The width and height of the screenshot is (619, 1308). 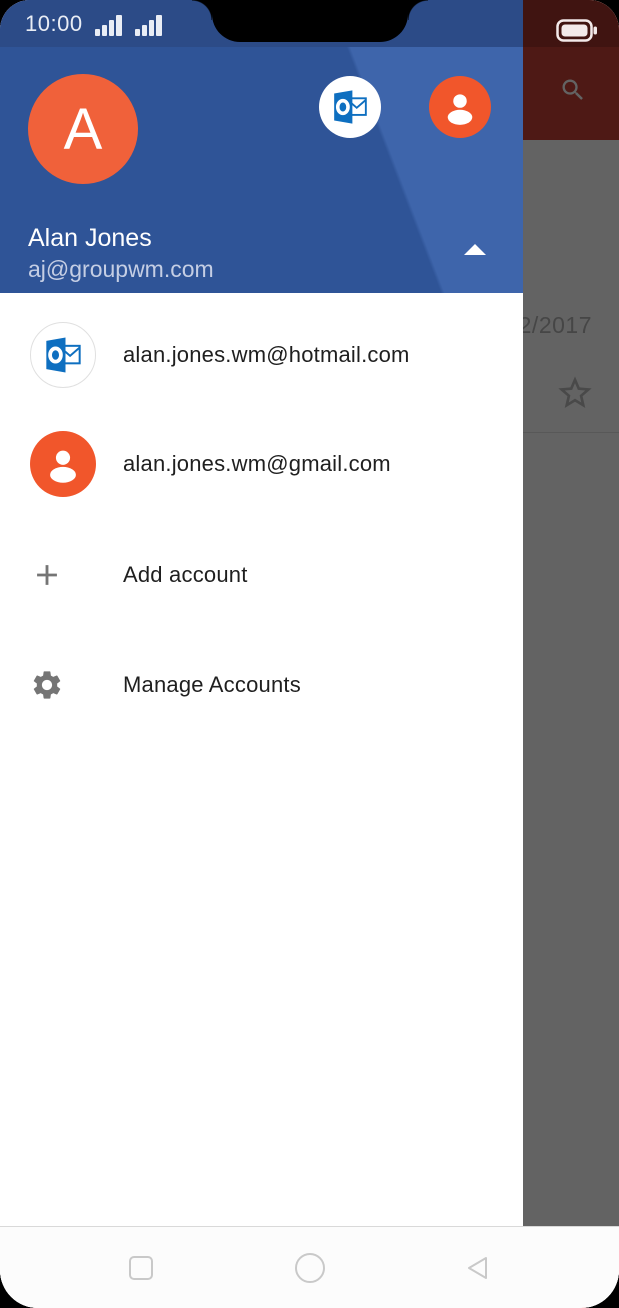 I want to click on account-email-label: alan.jones.wm@gmail.com, so click(x=257, y=463).